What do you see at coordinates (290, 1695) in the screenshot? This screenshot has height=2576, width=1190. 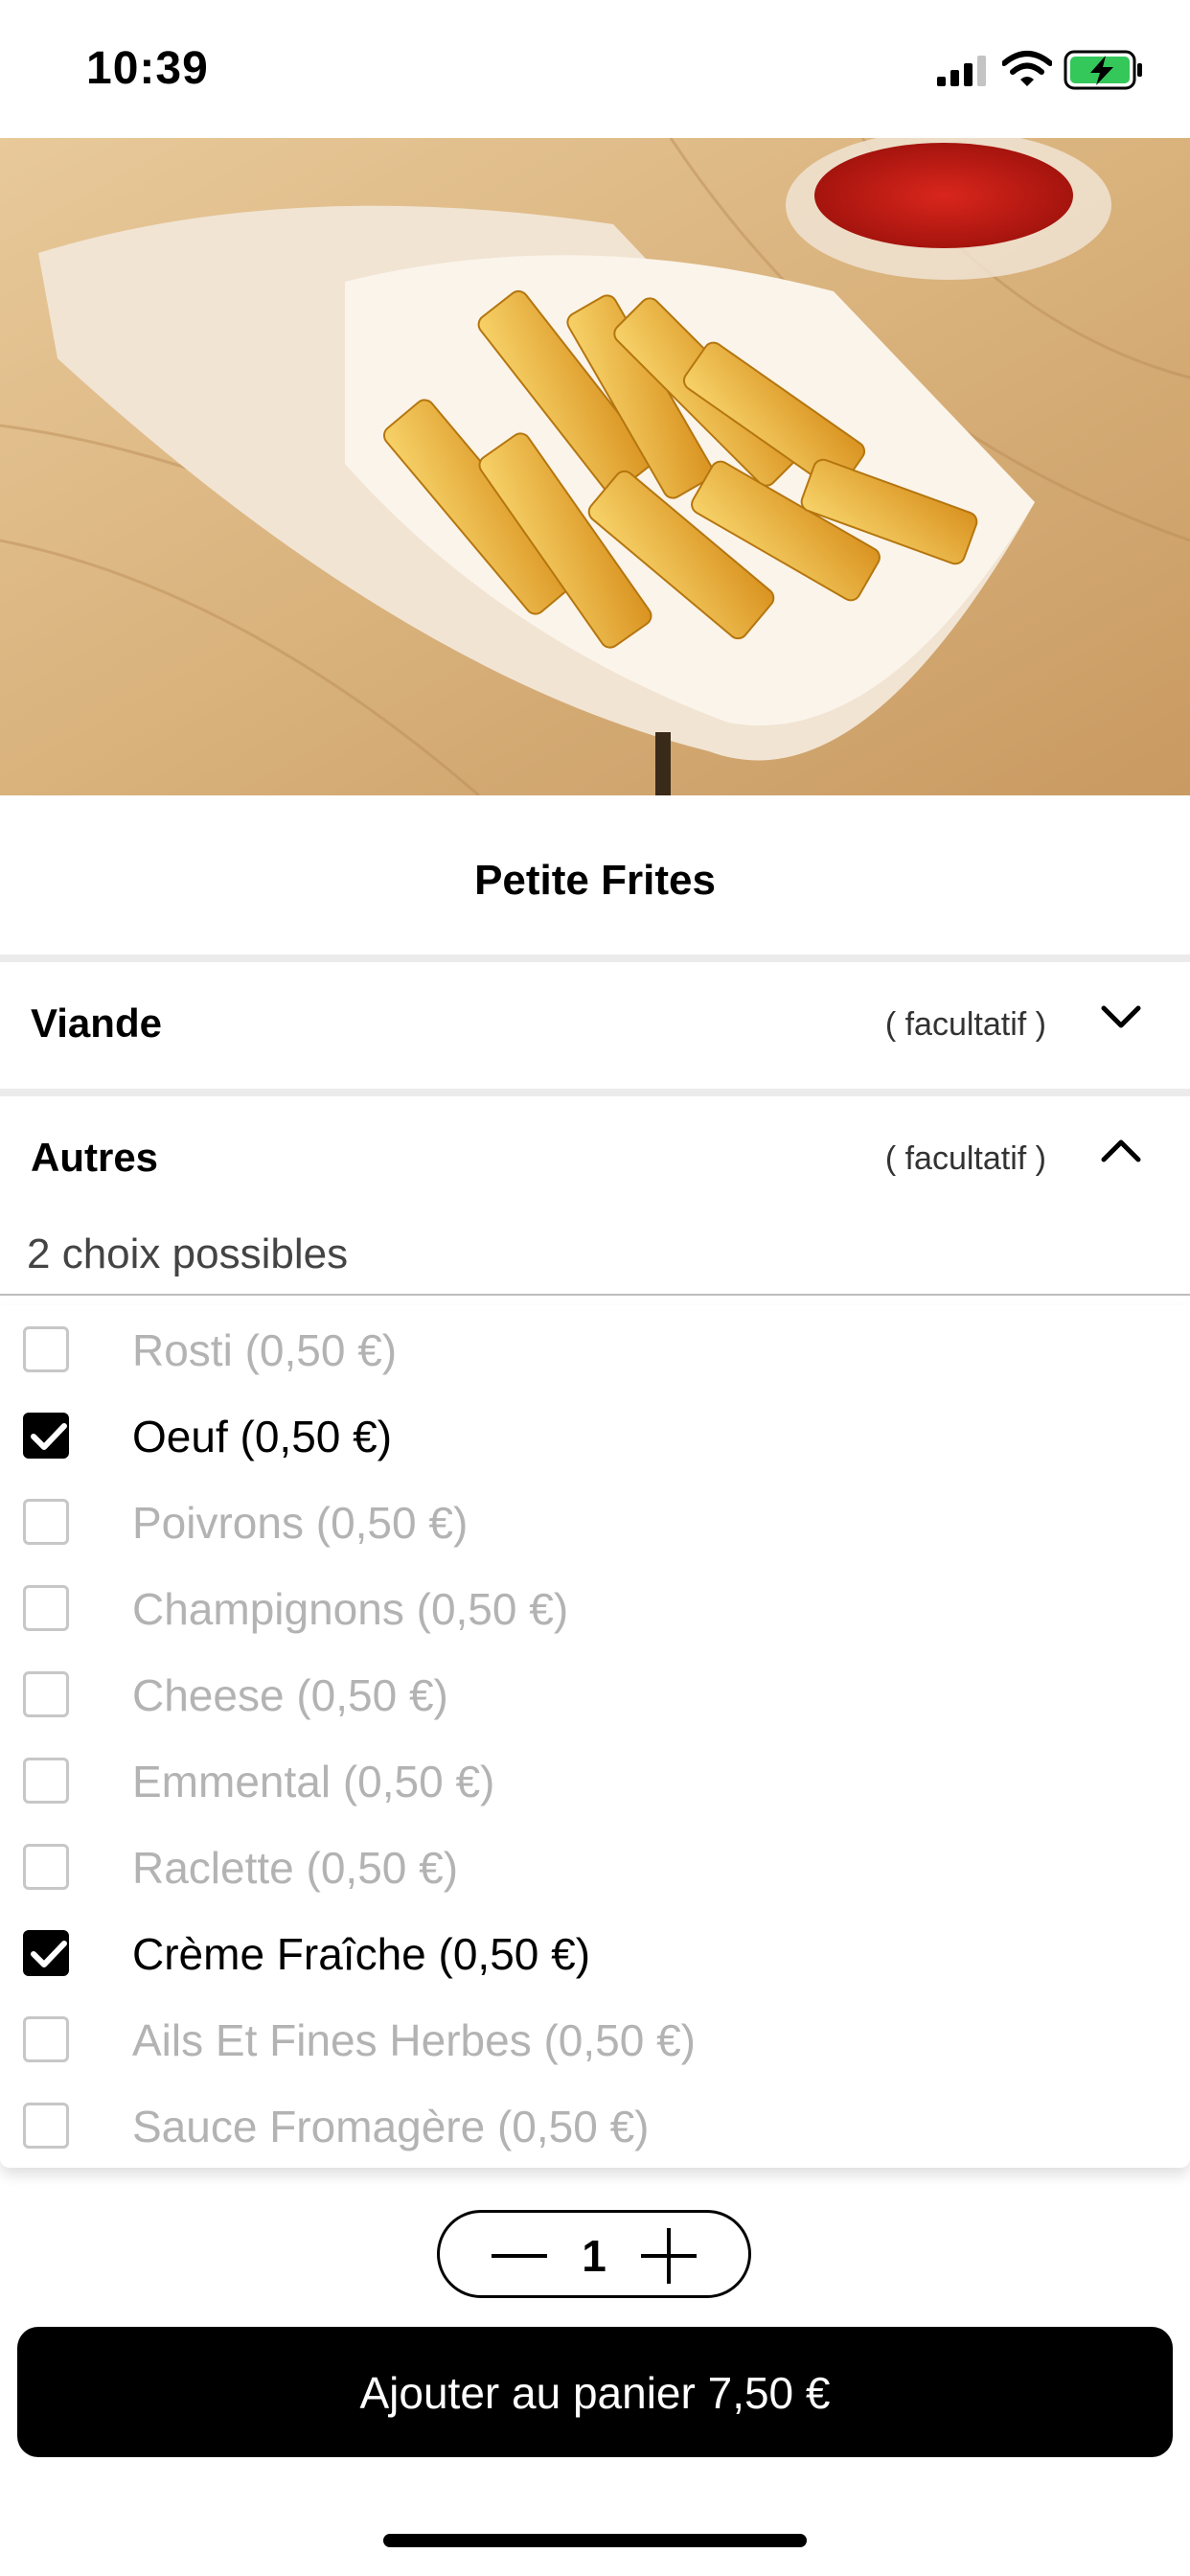 I see `option-label: Cheese (0,50 €)` at bounding box center [290, 1695].